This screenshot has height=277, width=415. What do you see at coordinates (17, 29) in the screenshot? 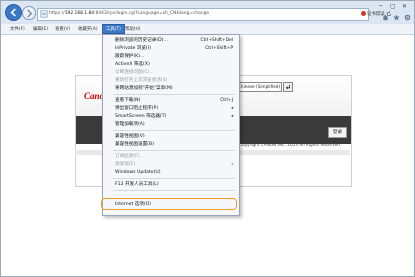
I see `menu-file: 文件(F)` at bounding box center [17, 29].